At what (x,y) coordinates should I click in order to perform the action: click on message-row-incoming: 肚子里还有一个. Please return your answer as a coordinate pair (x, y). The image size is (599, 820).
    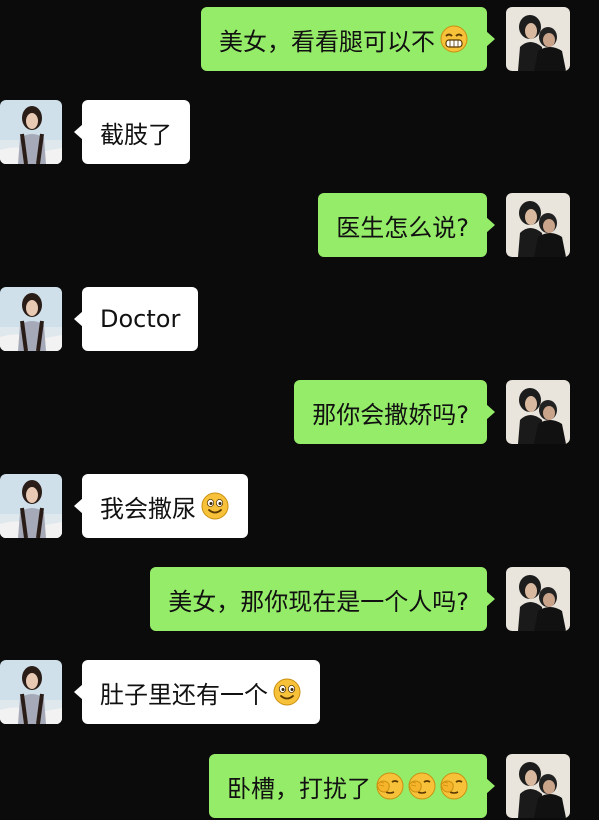
    Looking at the image, I should click on (299, 693).